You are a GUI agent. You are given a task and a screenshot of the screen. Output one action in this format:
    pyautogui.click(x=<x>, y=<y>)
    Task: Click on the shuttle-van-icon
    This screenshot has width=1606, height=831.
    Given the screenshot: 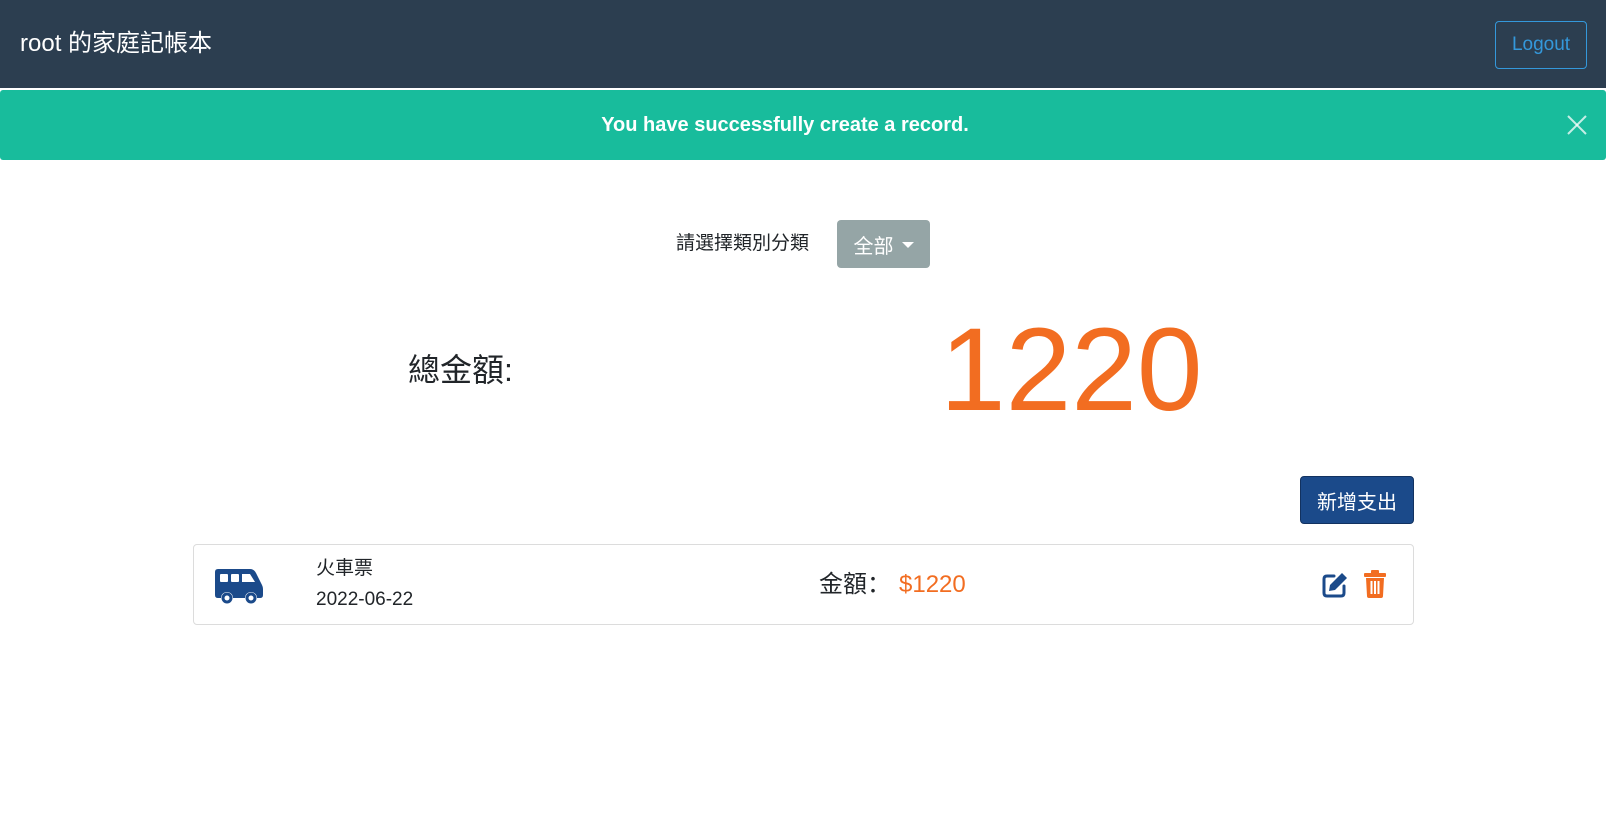 What is the action you would take?
    pyautogui.click(x=239, y=586)
    